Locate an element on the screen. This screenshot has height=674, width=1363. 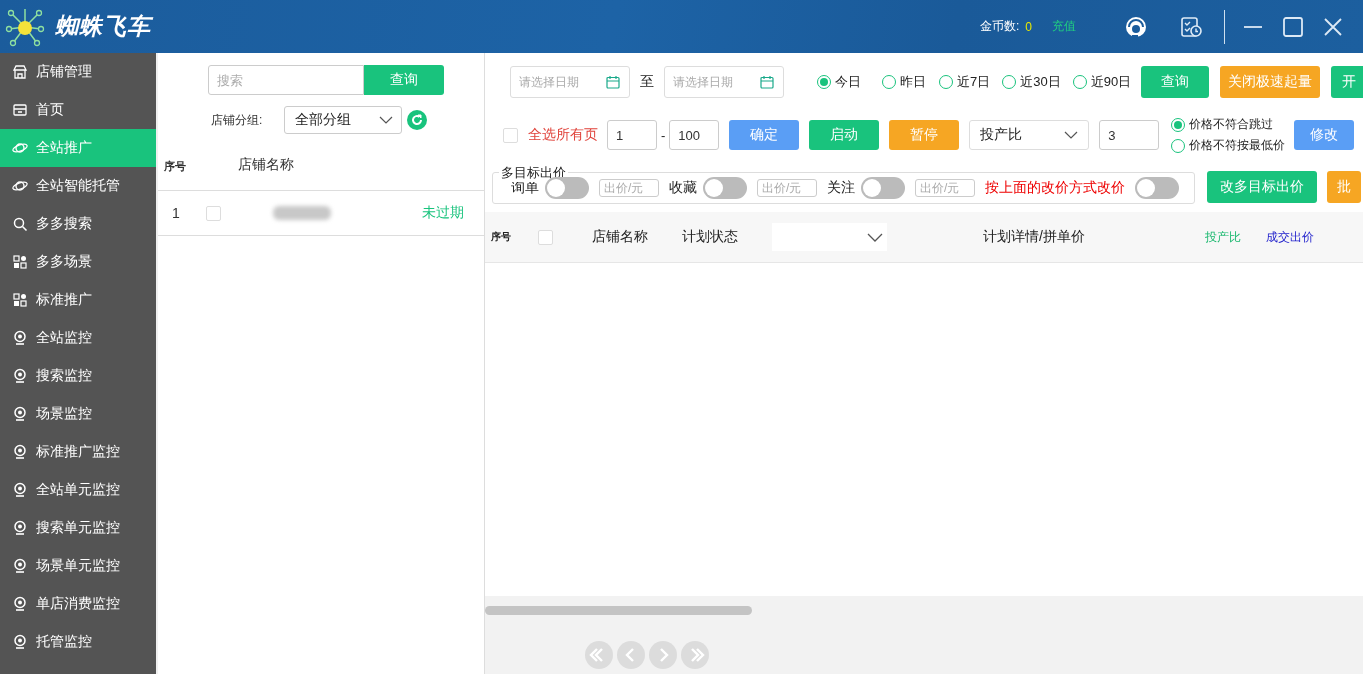
close-icon is located at coordinates (1333, 26).